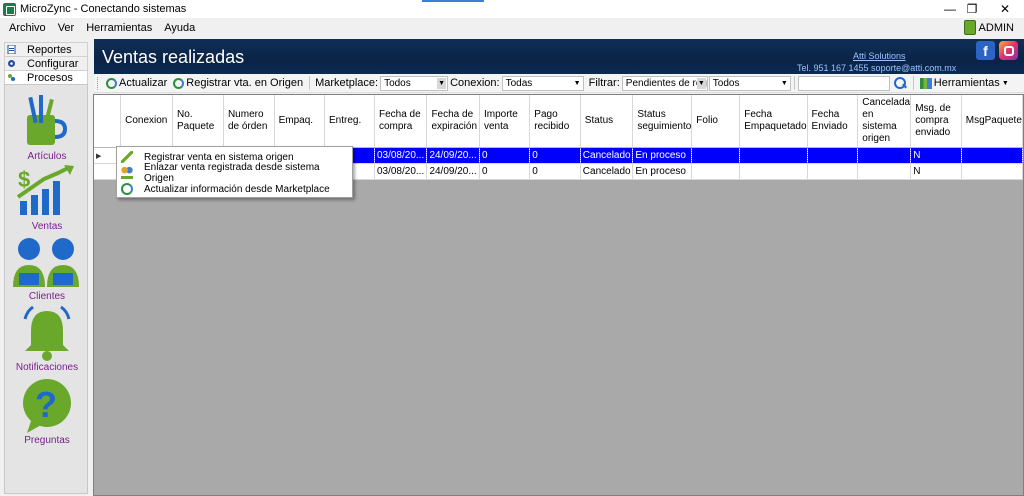  I want to click on tab-label: Configurar, so click(53, 63).